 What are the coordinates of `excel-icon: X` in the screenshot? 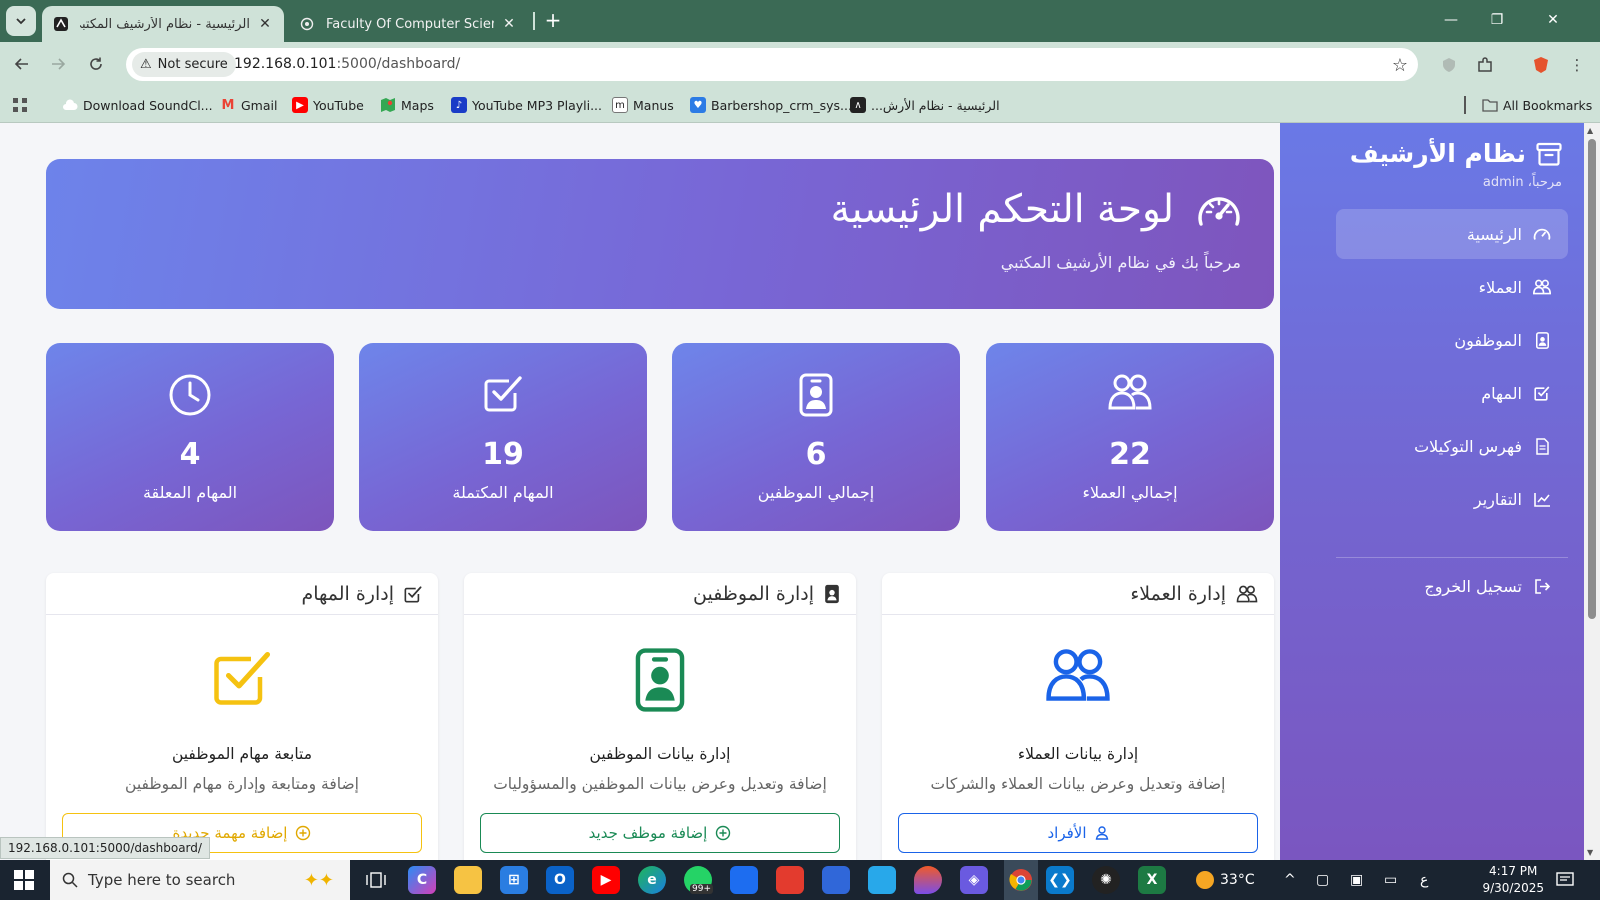 It's located at (1152, 880).